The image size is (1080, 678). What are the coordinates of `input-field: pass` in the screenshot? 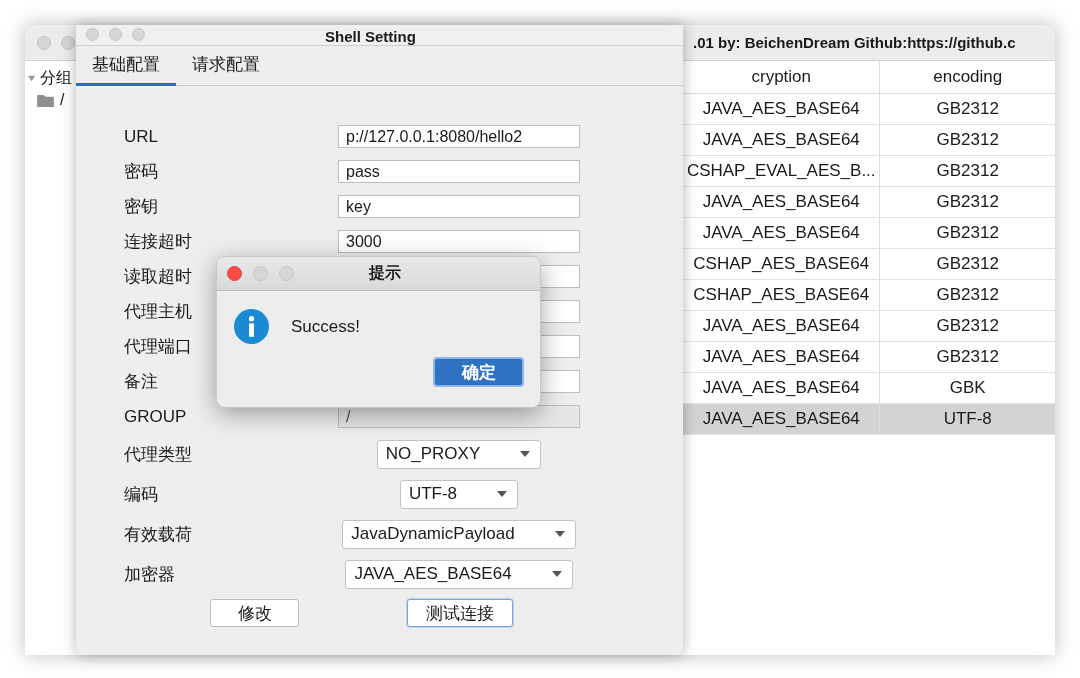 It's located at (459, 171).